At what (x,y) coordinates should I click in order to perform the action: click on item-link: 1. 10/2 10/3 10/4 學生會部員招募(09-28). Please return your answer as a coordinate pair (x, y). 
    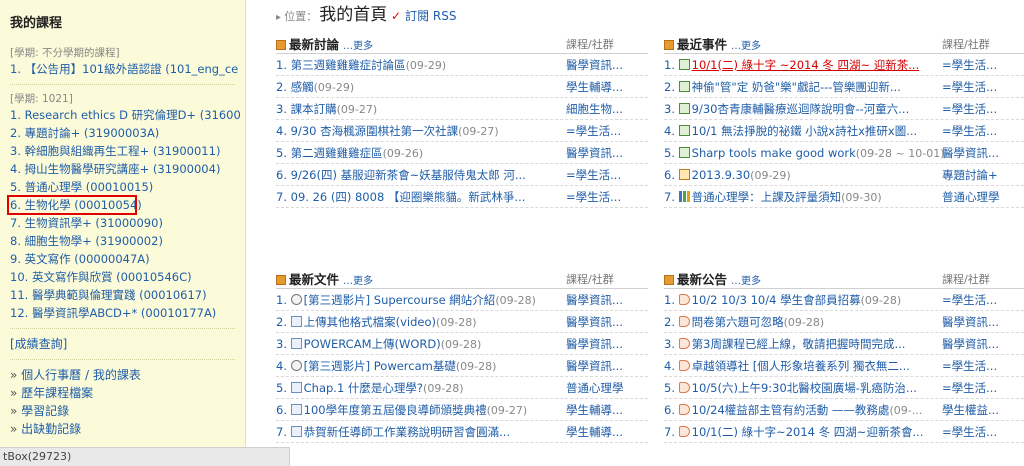
    Looking at the image, I should click on (806, 299).